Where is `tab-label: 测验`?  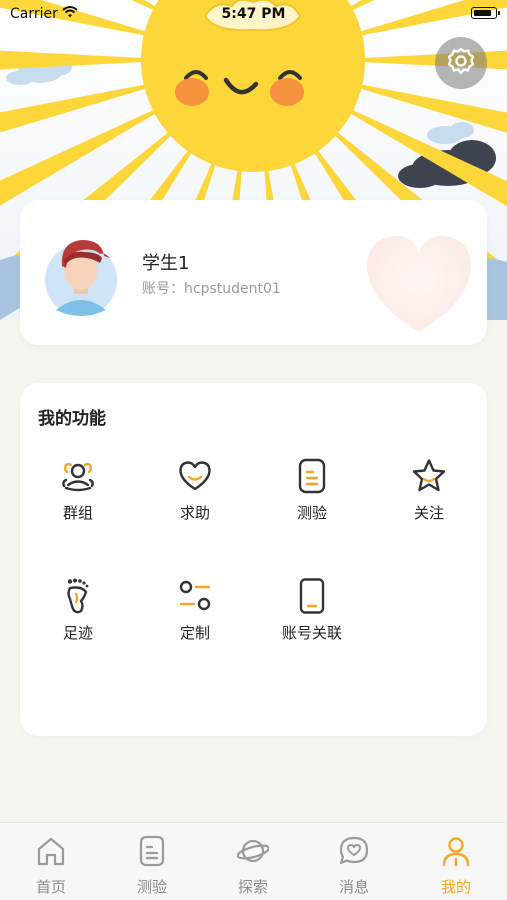 tab-label: 测验 is located at coordinates (151, 887).